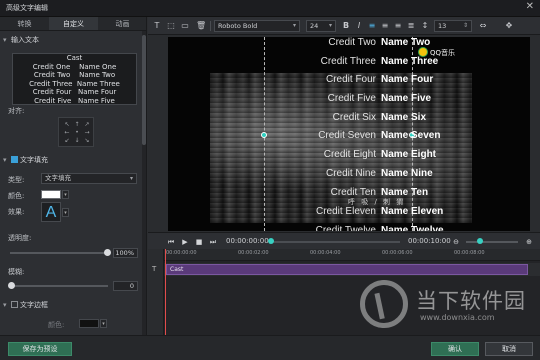 Image resolution: width=540 pixels, height=360 pixels. Describe the element at coordinates (56, 325) in the screenshot. I see `border-color-label: 颜色:` at that location.